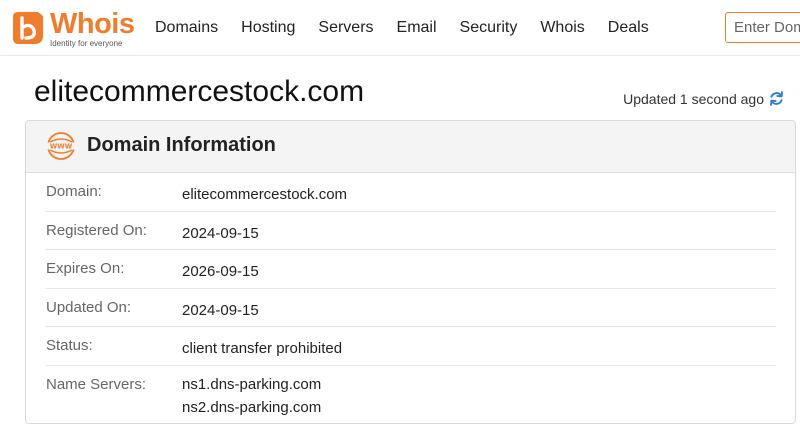 This screenshot has height=429, width=800. Describe the element at coordinates (417, 28) in the screenshot. I see `nav-email: Email` at that location.